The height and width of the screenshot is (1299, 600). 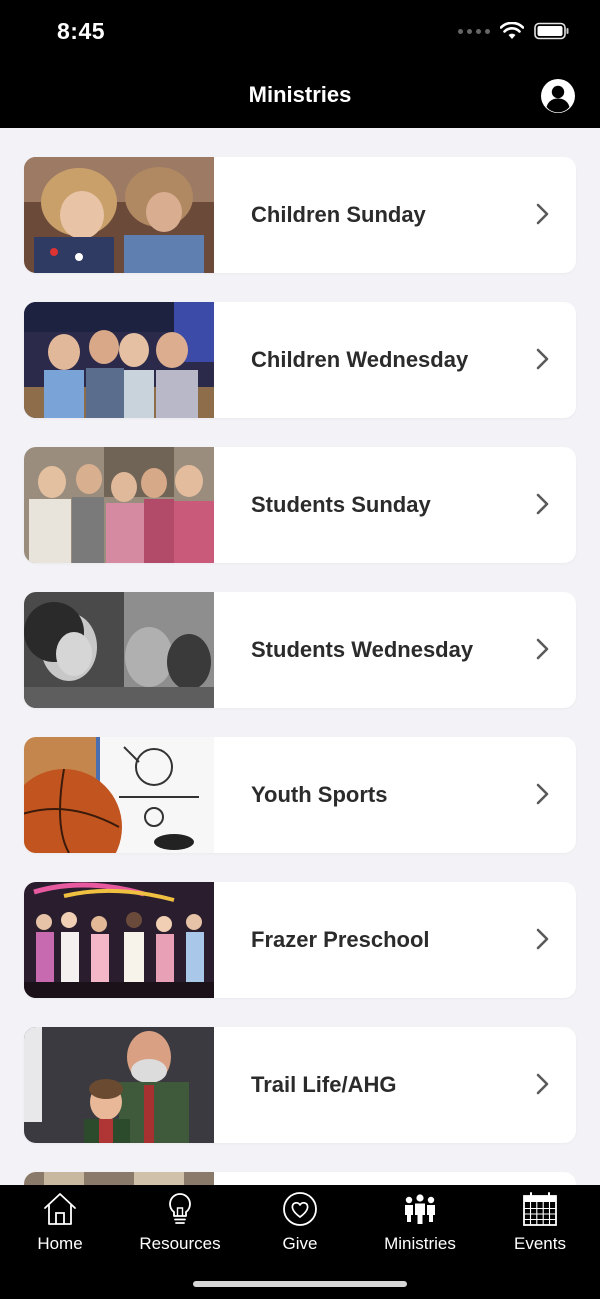 I want to click on ministry-label: Children Wednesday, so click(x=360, y=359).